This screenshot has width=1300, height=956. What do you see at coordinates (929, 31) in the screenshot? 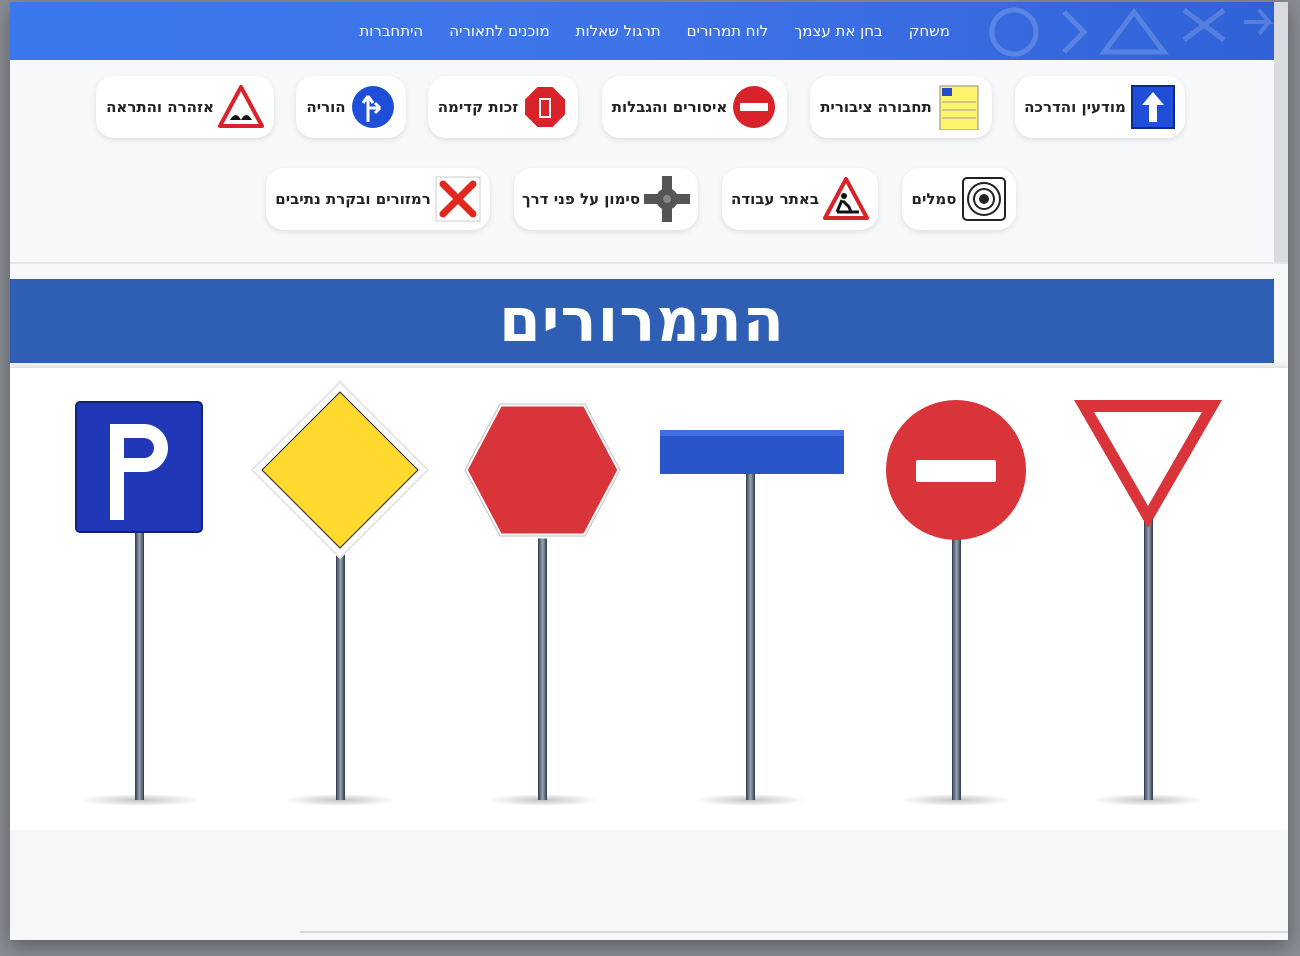
I see `nav-link-game: משחק` at bounding box center [929, 31].